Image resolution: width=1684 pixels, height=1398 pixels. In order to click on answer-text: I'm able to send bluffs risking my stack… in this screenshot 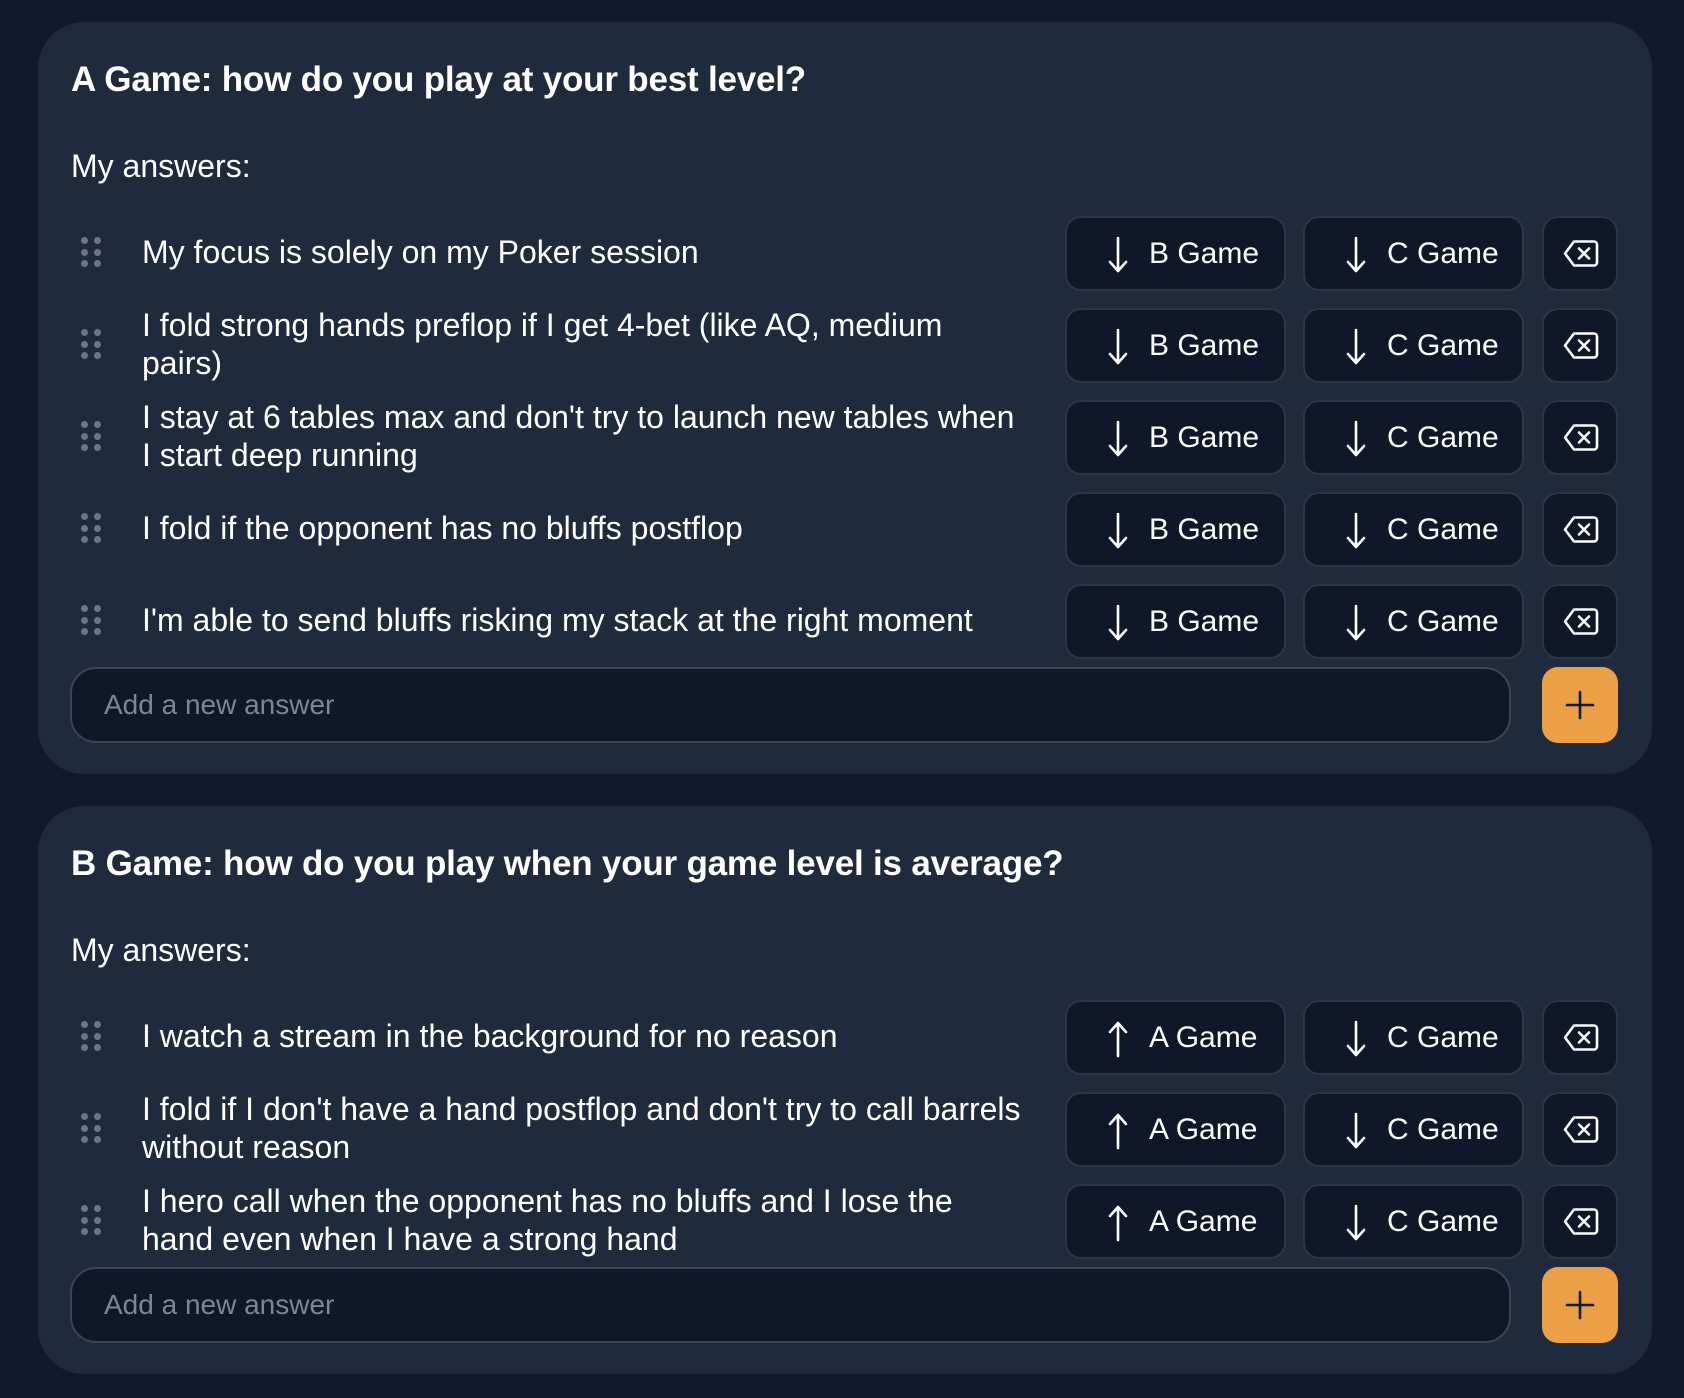, I will do `click(557, 620)`.